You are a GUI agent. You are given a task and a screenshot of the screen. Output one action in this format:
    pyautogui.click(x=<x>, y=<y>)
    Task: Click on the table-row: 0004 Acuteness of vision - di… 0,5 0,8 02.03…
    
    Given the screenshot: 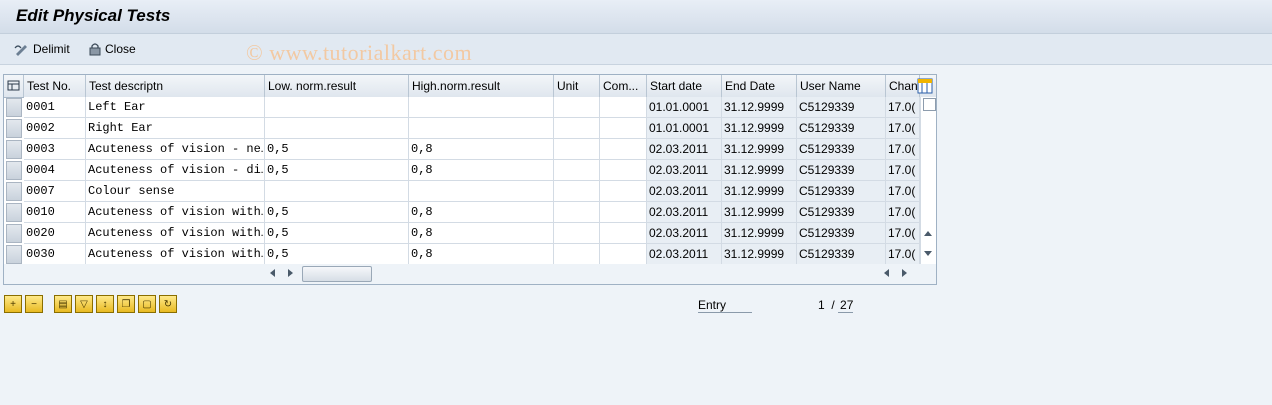 What is the action you would take?
    pyautogui.click(x=462, y=170)
    